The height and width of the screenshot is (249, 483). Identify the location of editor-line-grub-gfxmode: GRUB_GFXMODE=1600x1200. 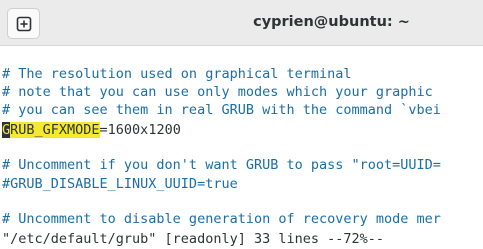
(91, 130).